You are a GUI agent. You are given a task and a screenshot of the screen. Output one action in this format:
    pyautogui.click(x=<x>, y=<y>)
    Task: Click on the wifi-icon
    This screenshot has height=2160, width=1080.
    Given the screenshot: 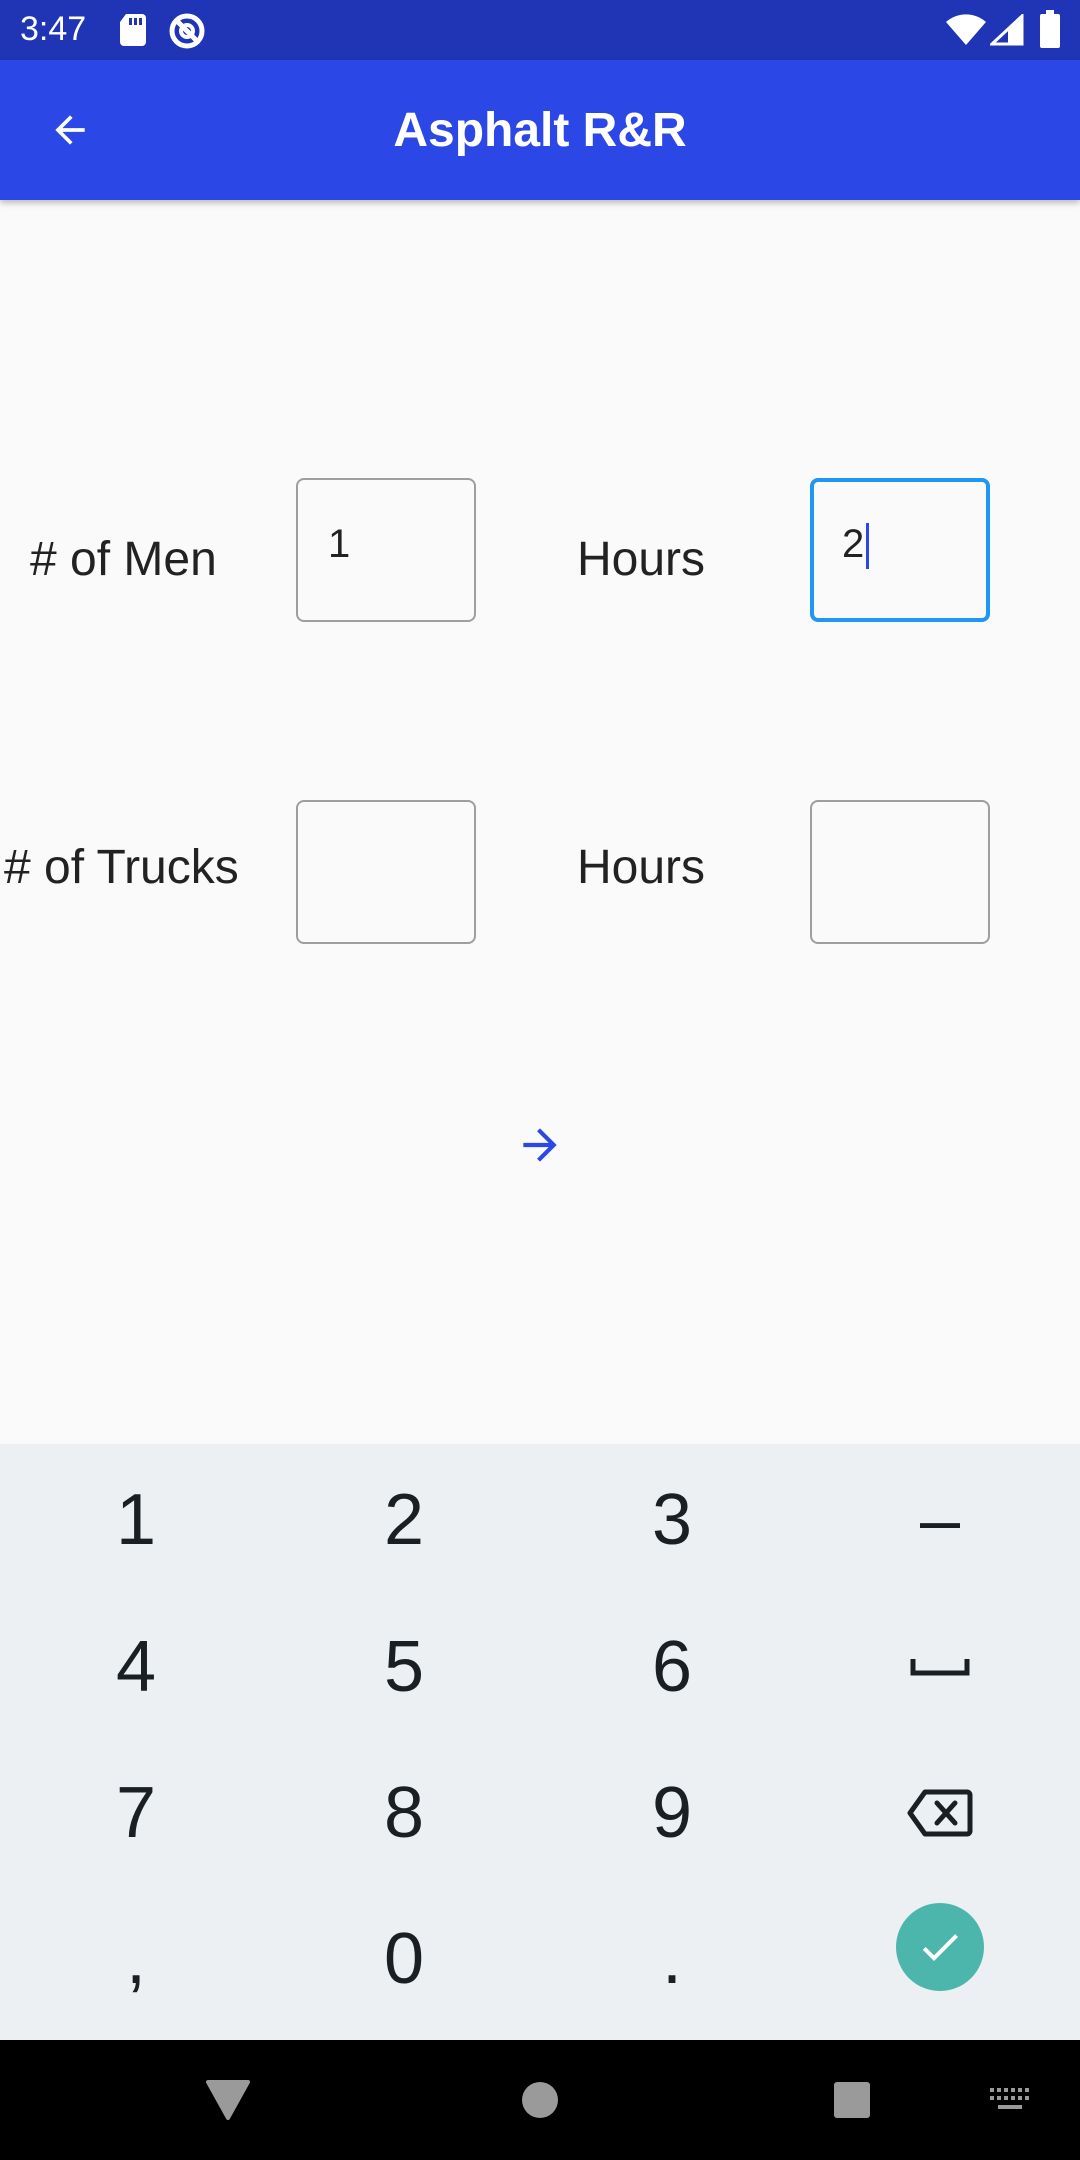 What is the action you would take?
    pyautogui.click(x=966, y=29)
    